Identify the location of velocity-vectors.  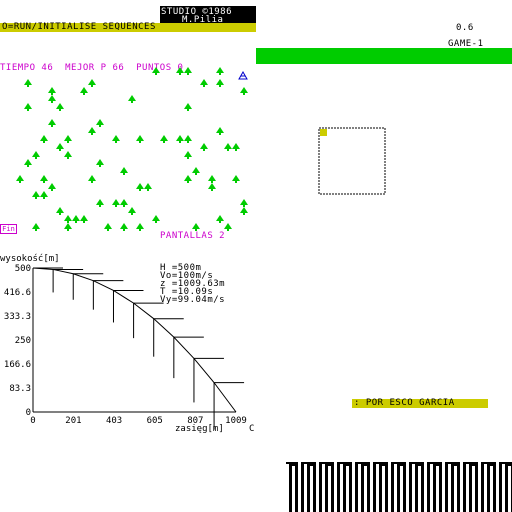
(138, 348).